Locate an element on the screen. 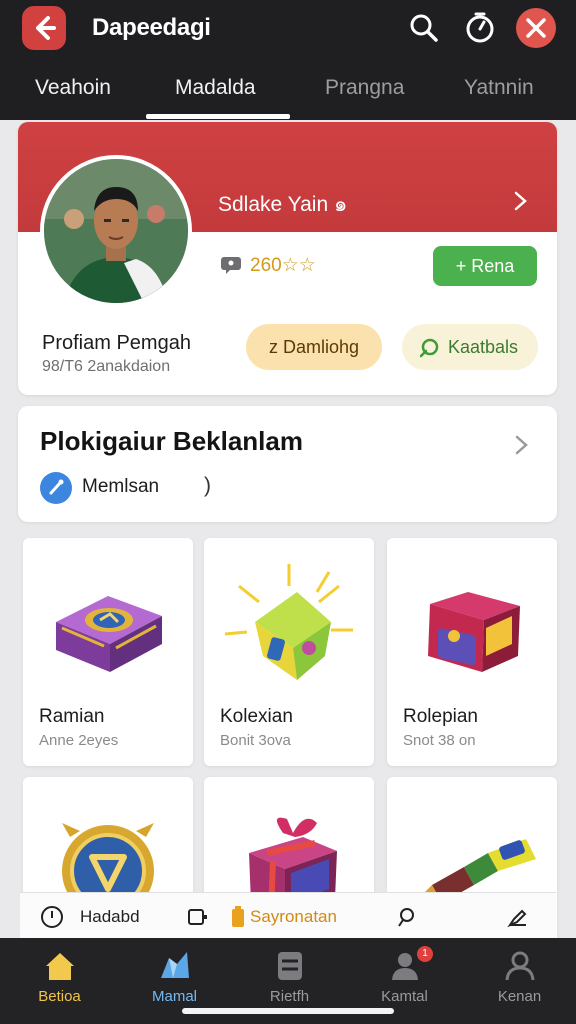  search-icon is located at coordinates (424, 28).